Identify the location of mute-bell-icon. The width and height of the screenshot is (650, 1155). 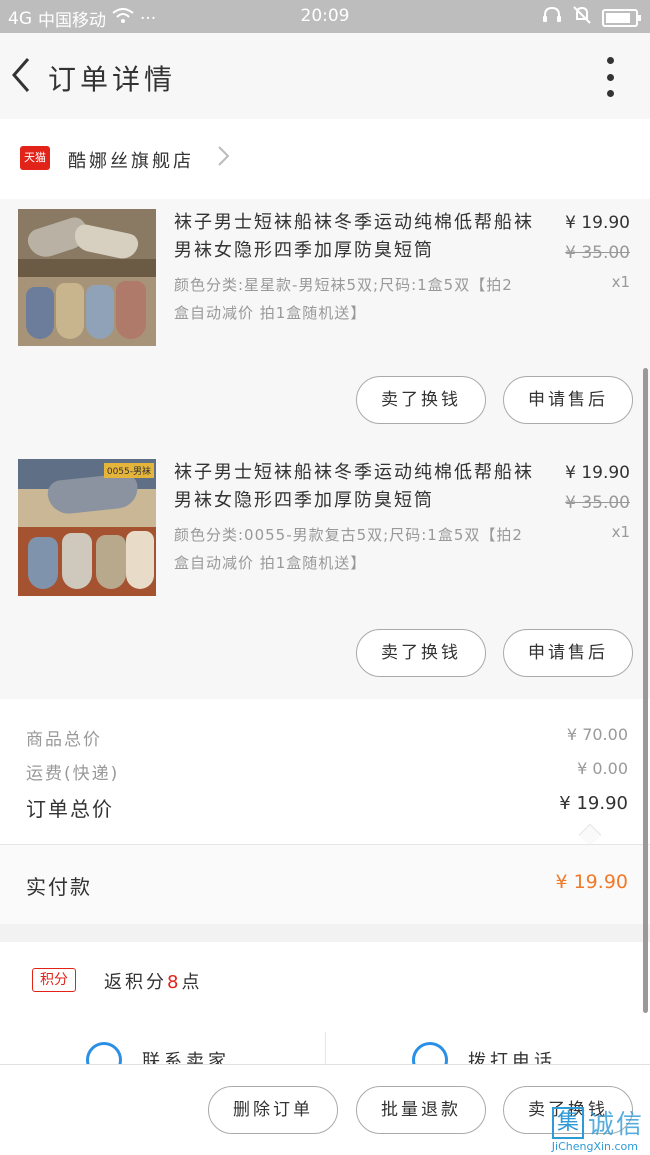
(582, 17).